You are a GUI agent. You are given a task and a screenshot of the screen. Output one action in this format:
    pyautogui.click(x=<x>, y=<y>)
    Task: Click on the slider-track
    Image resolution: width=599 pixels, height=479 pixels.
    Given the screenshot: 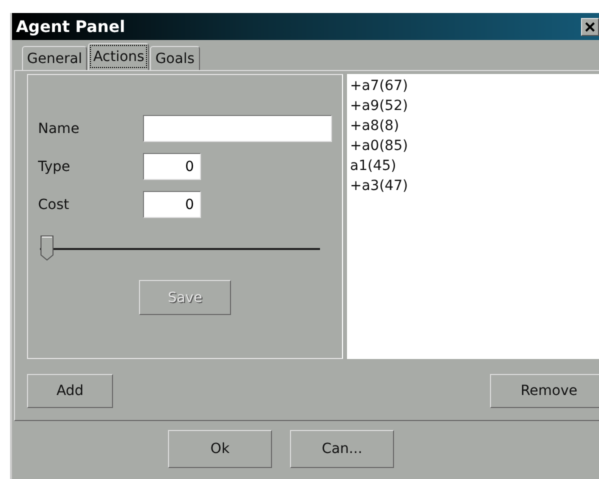 What is the action you would take?
    pyautogui.click(x=180, y=248)
    